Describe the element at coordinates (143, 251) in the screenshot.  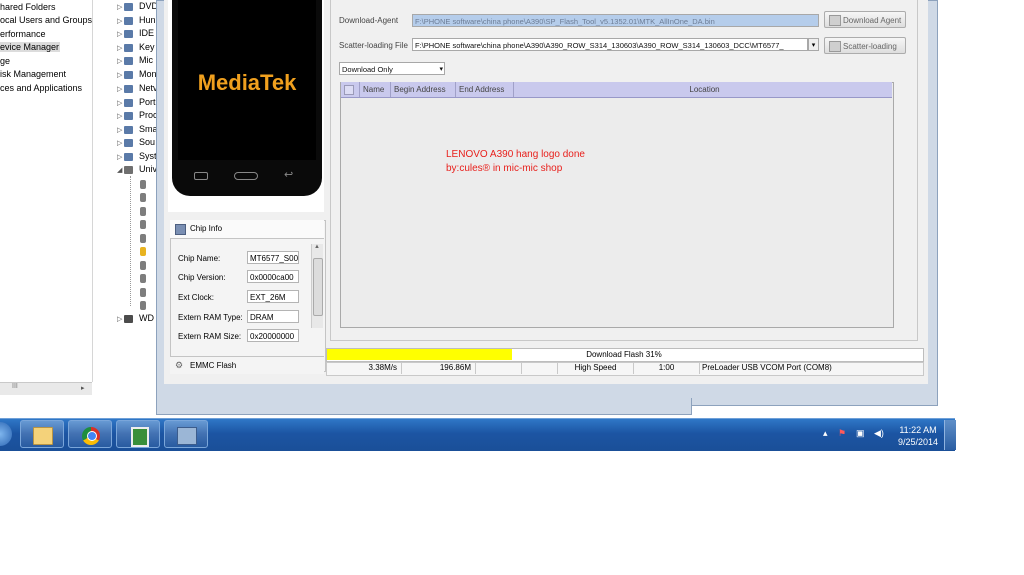
I see `warning-icon` at that location.